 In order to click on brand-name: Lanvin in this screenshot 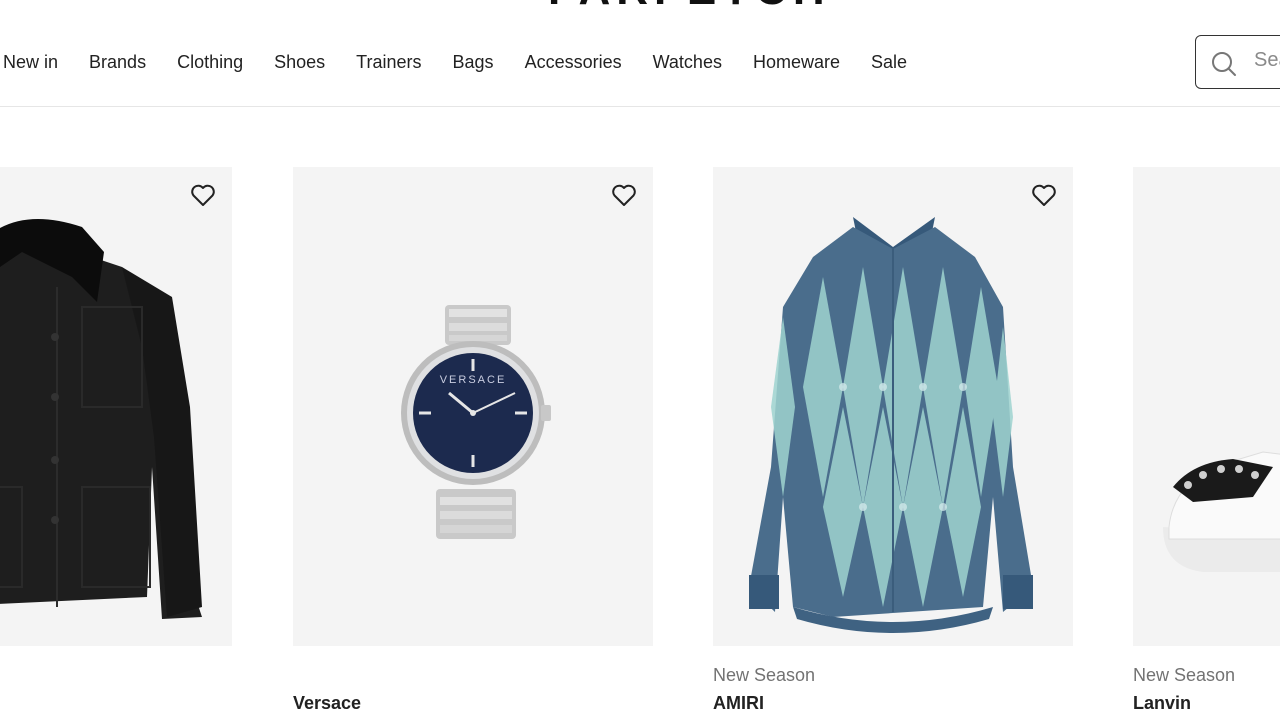, I will do `click(1206, 703)`.